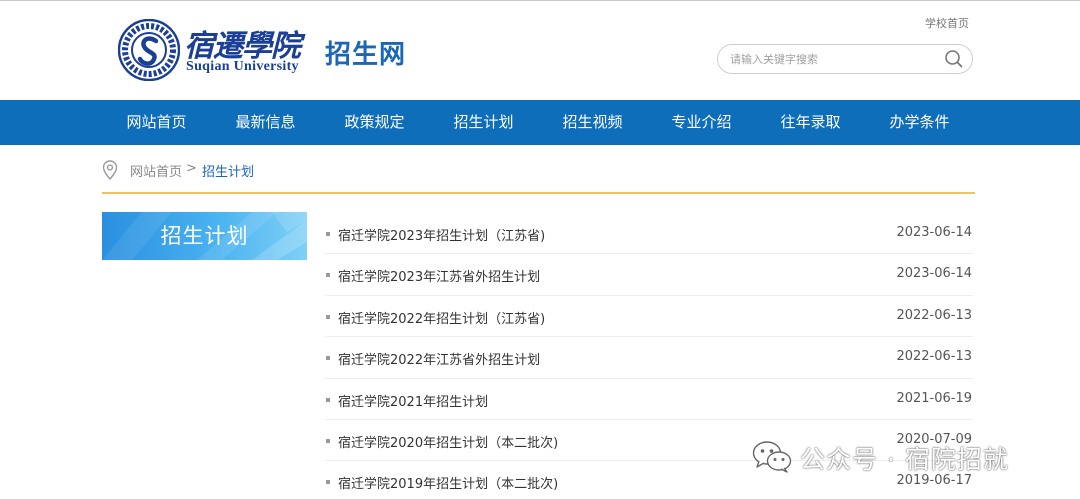 The image size is (1080, 499). I want to click on wechat-icon, so click(772, 457).